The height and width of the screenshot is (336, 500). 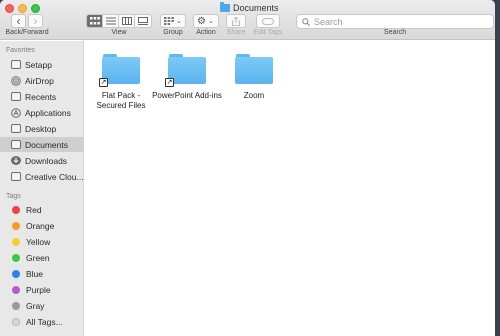 What do you see at coordinates (256, 8) in the screenshot?
I see `window-title-text: Documents` at bounding box center [256, 8].